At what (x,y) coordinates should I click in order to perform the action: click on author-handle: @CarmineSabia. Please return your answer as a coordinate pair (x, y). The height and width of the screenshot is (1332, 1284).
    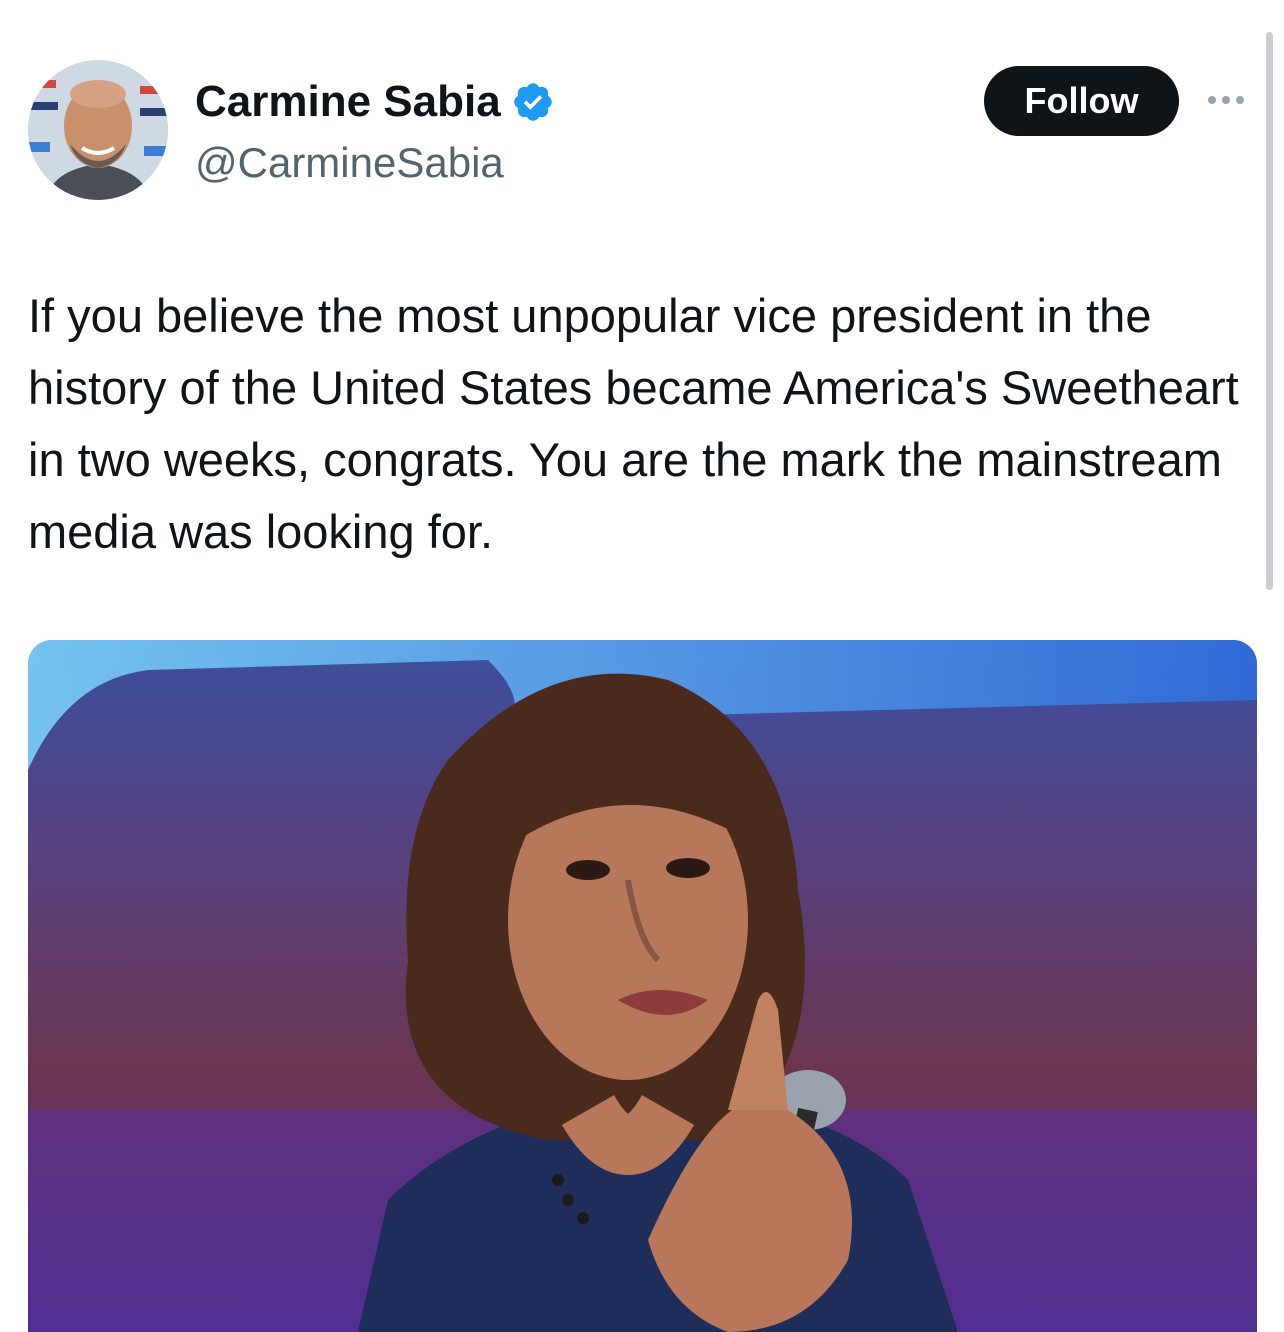
    Looking at the image, I should click on (349, 163).